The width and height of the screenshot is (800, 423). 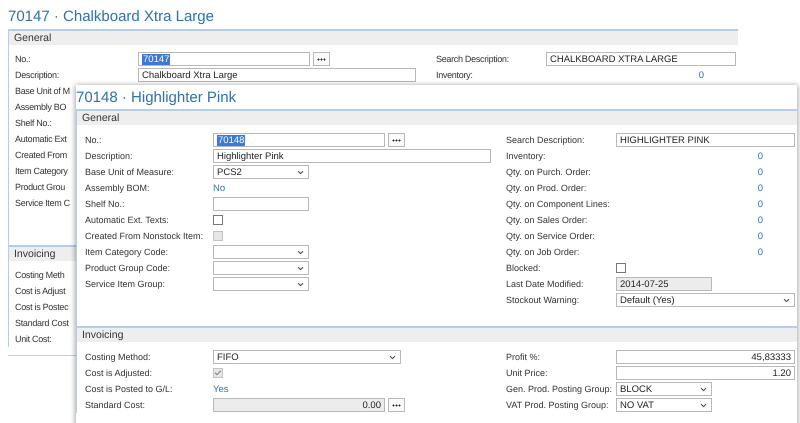 What do you see at coordinates (545, 284) in the screenshot?
I see `field-label: Last Date Modified:` at bounding box center [545, 284].